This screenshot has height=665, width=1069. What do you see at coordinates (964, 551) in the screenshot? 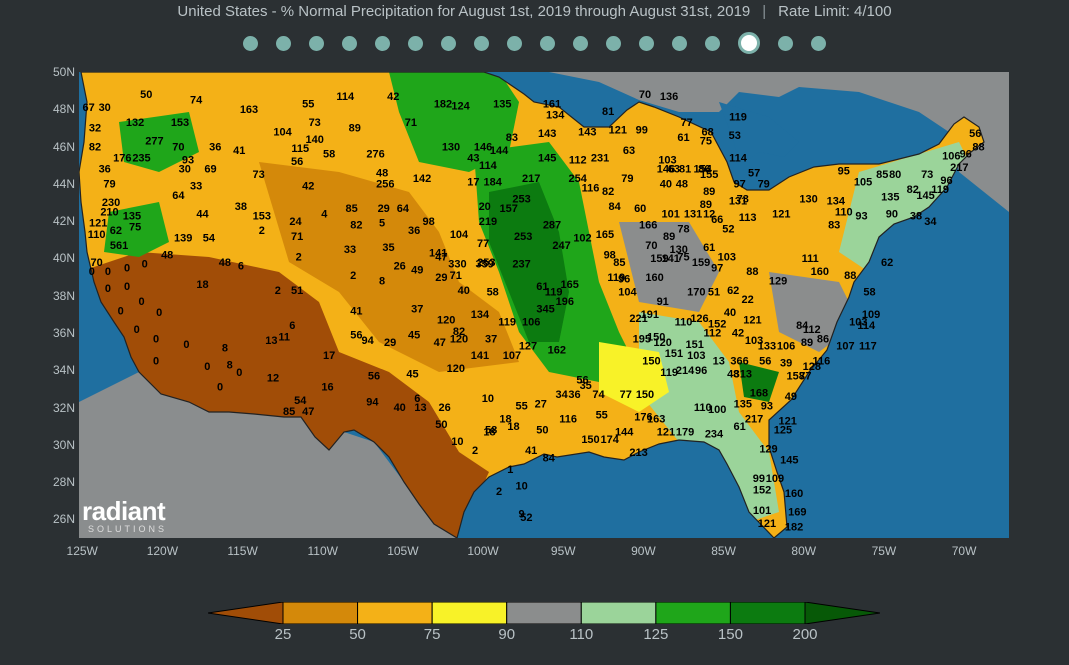
I see `lon-label: 70W` at bounding box center [964, 551].